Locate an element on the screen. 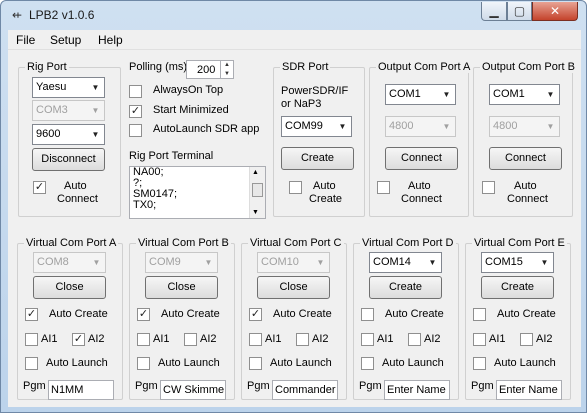  virtual-e-com-select: COM15 ▼ is located at coordinates (517, 262).